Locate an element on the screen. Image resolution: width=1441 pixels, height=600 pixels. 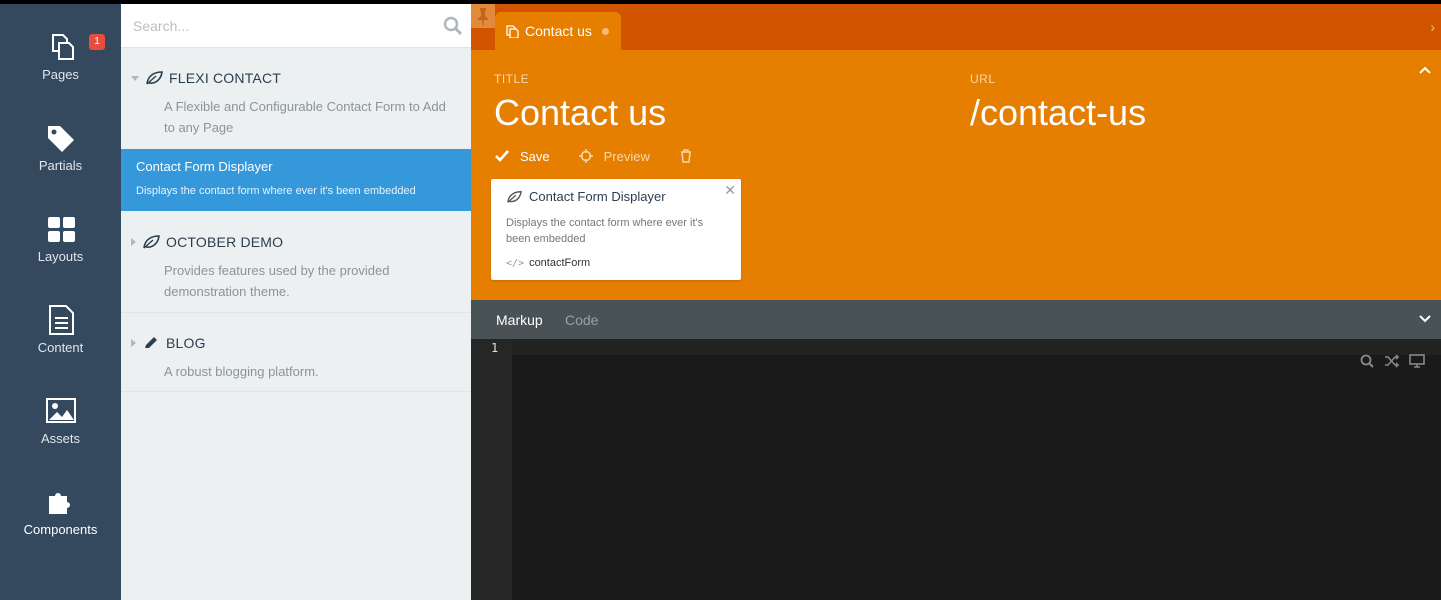
main-nav: 1 Pages Partials Layouts Content Assets is located at coordinates (60, 302).